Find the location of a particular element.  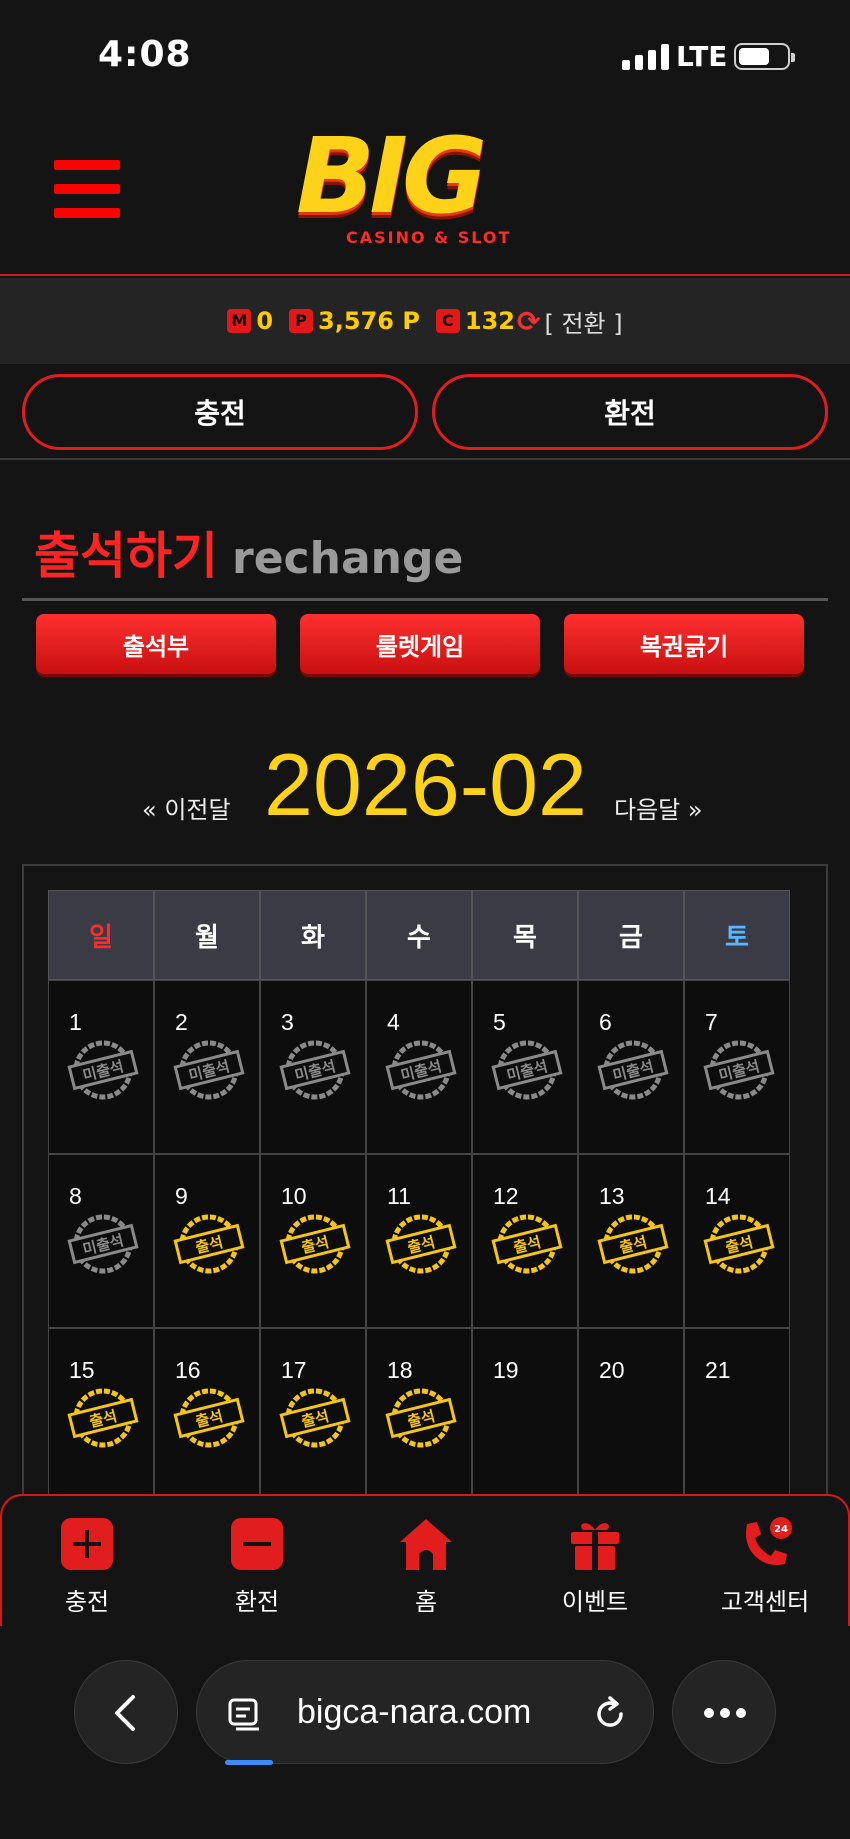

calendar-day: 6 미출석 is located at coordinates (631, 1067).